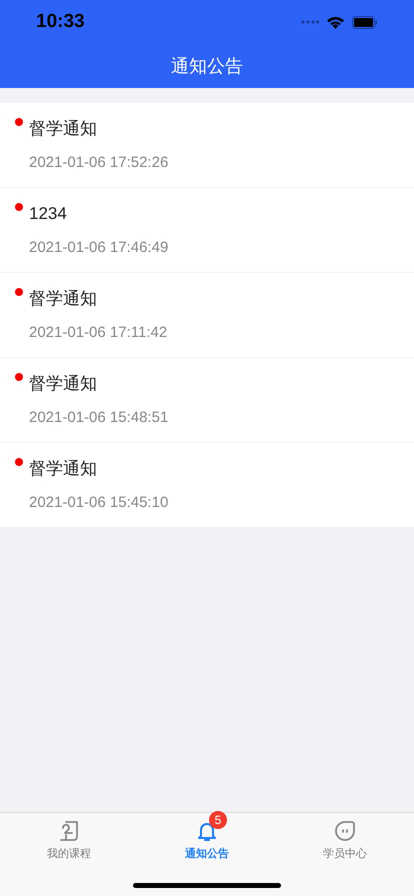  I want to click on notice-time: 2021-01-06 17:46:49, so click(99, 248).